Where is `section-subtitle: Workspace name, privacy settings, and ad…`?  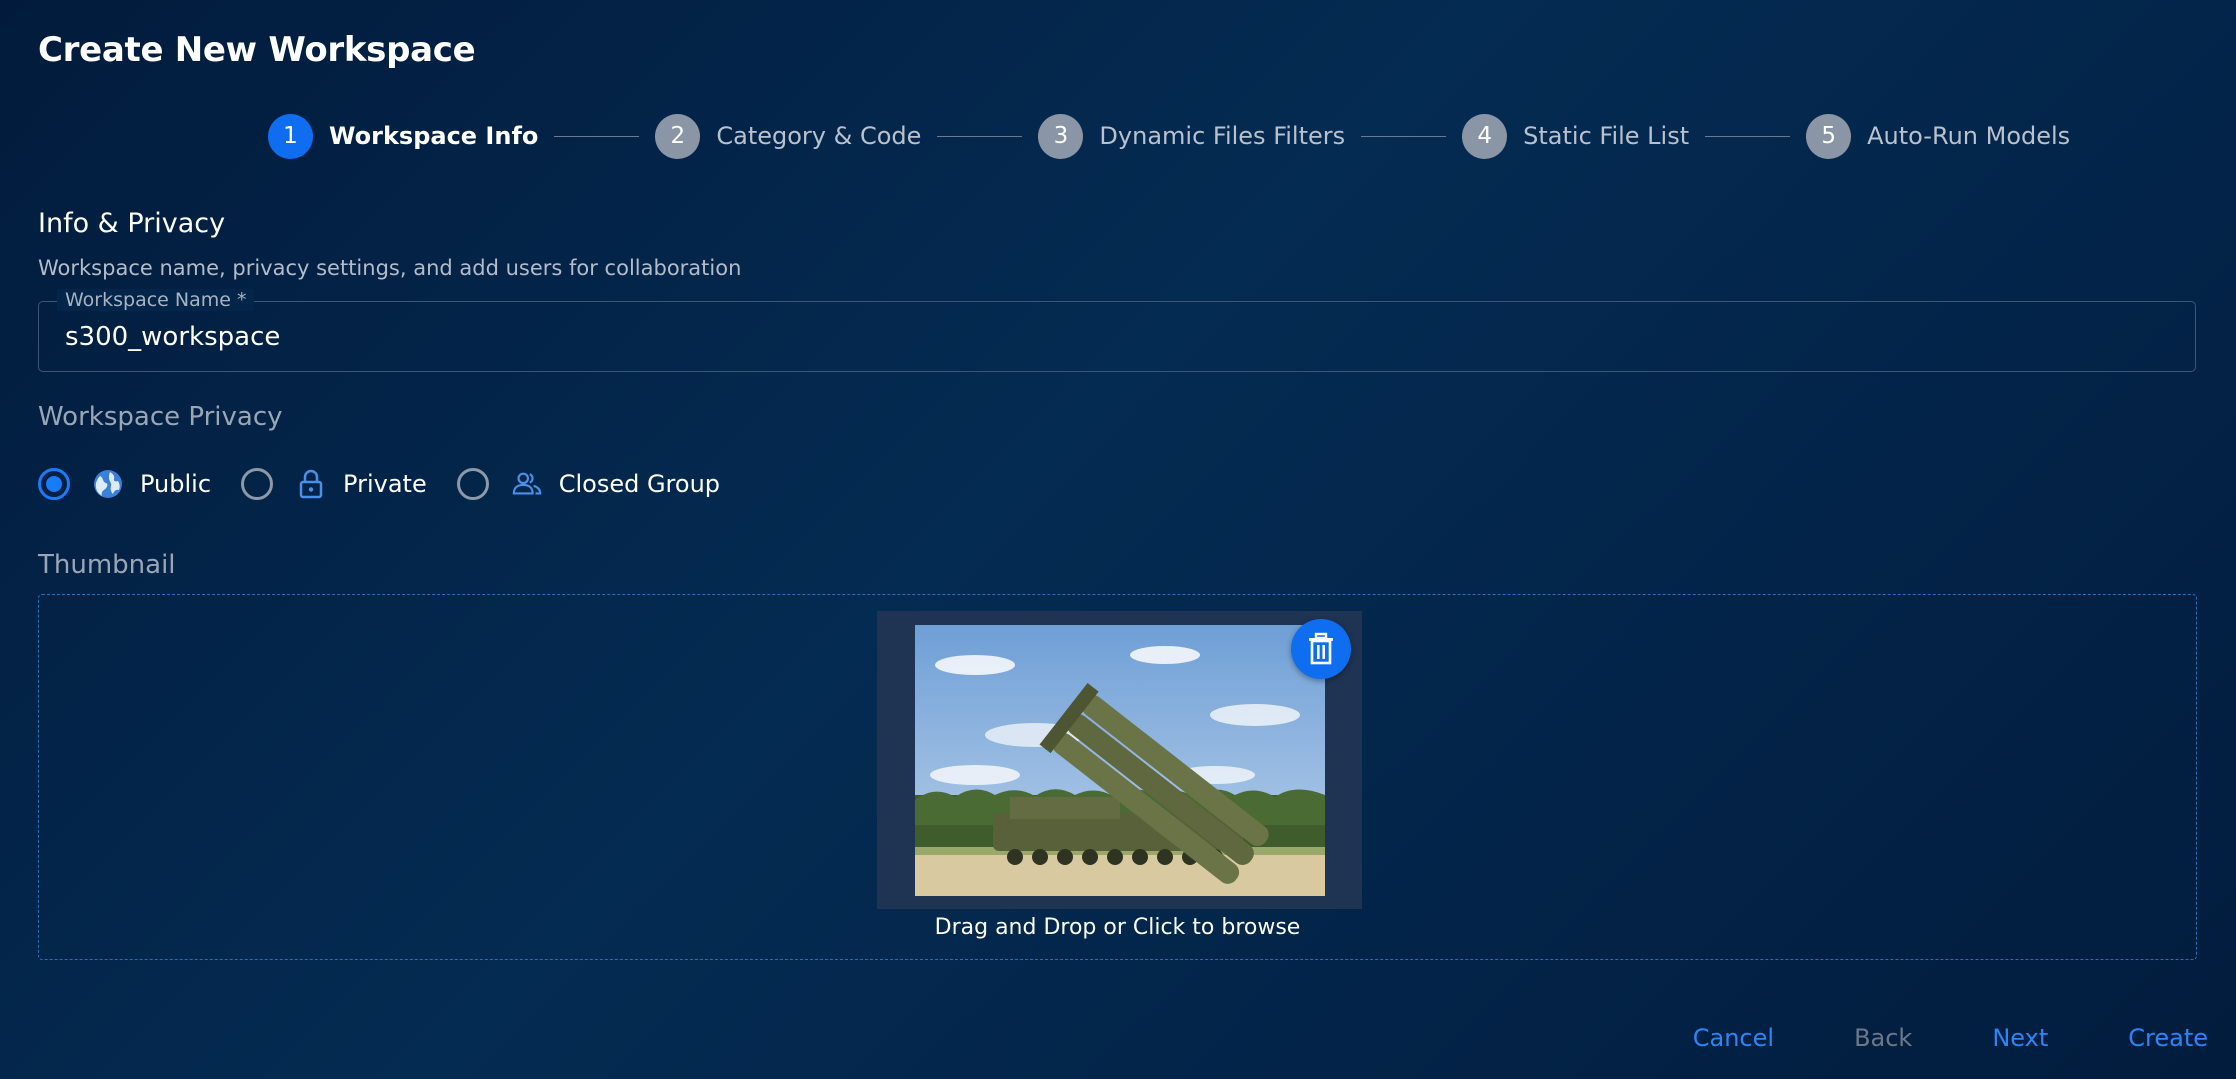
section-subtitle: Workspace name, privacy settings, and ad… is located at coordinates (390, 268).